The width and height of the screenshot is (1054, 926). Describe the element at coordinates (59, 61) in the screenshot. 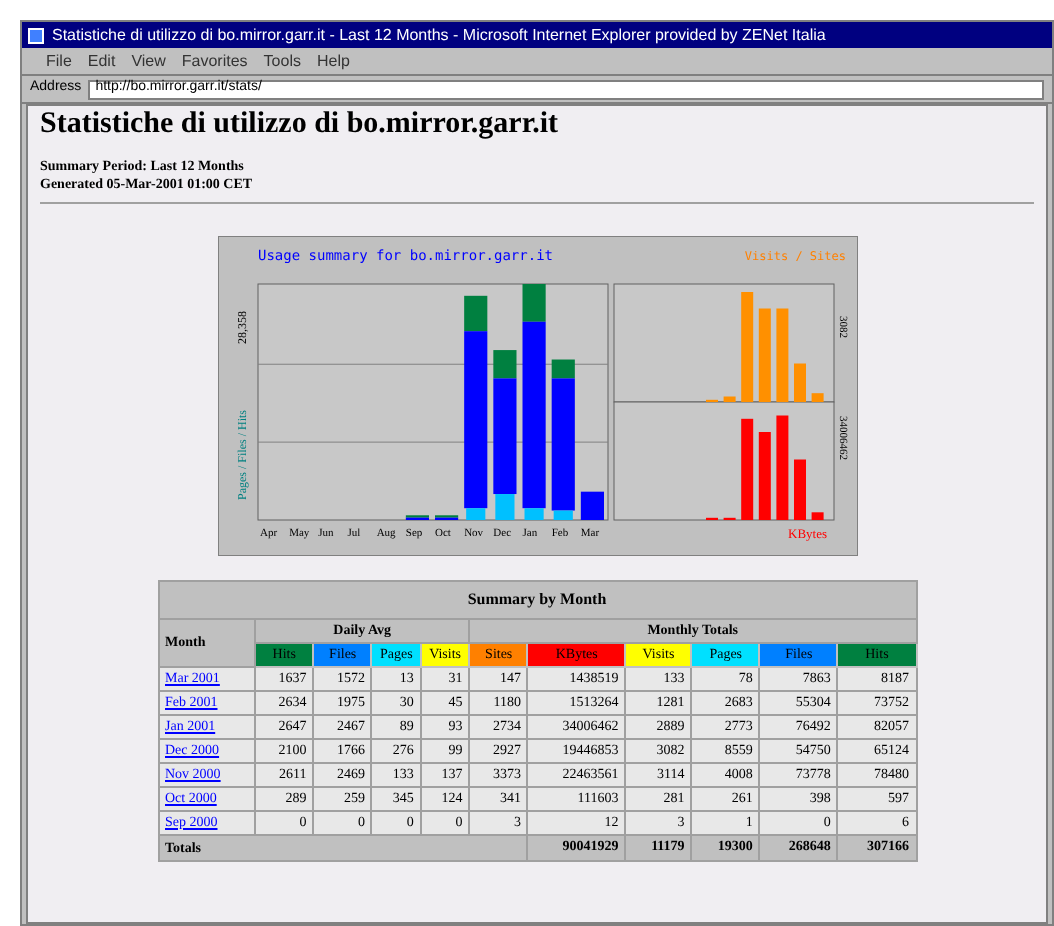

I see `menu-item: File` at that location.